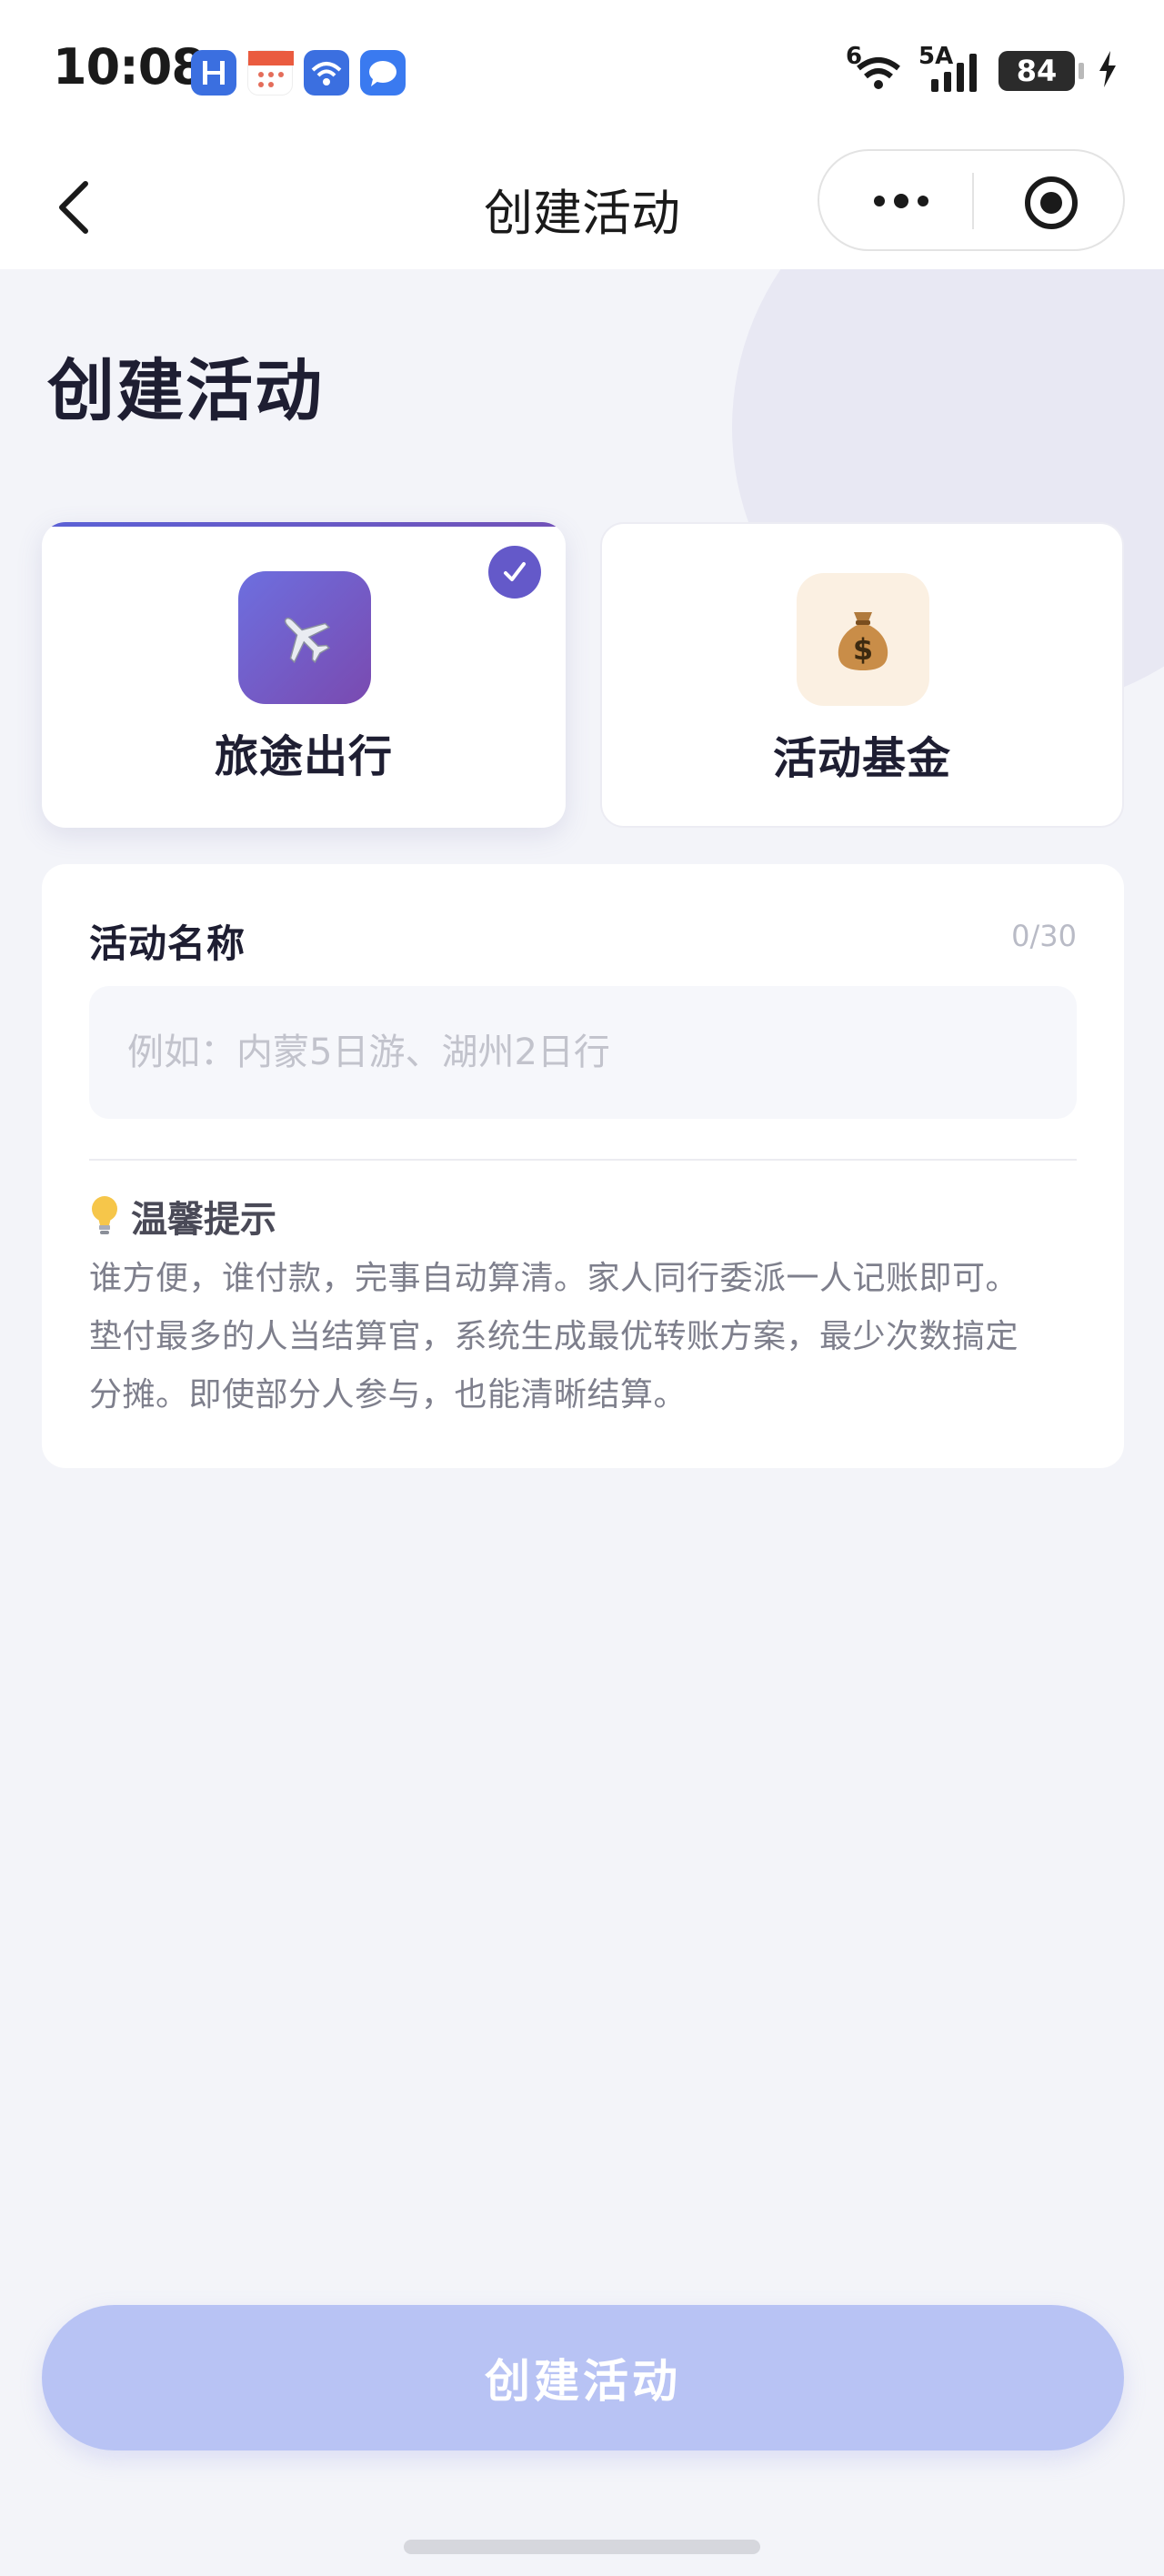 This screenshot has height=2576, width=1164. Describe the element at coordinates (582, 2547) in the screenshot. I see `home-indicator` at that location.